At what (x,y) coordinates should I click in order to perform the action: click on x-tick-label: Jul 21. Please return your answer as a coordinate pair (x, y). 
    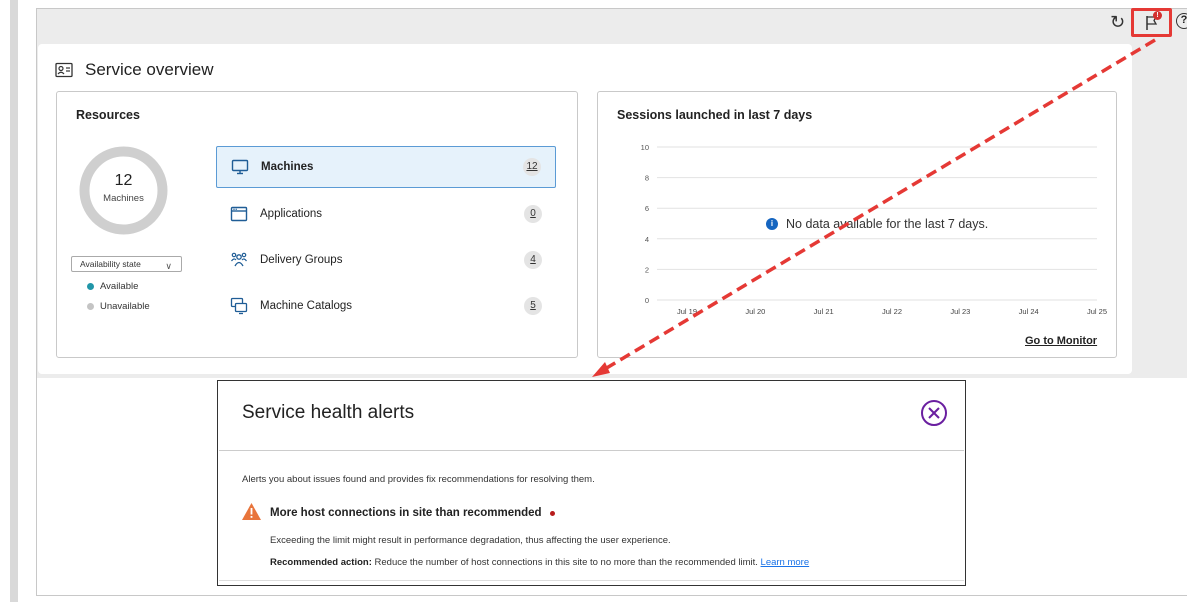
    Looking at the image, I should click on (824, 311).